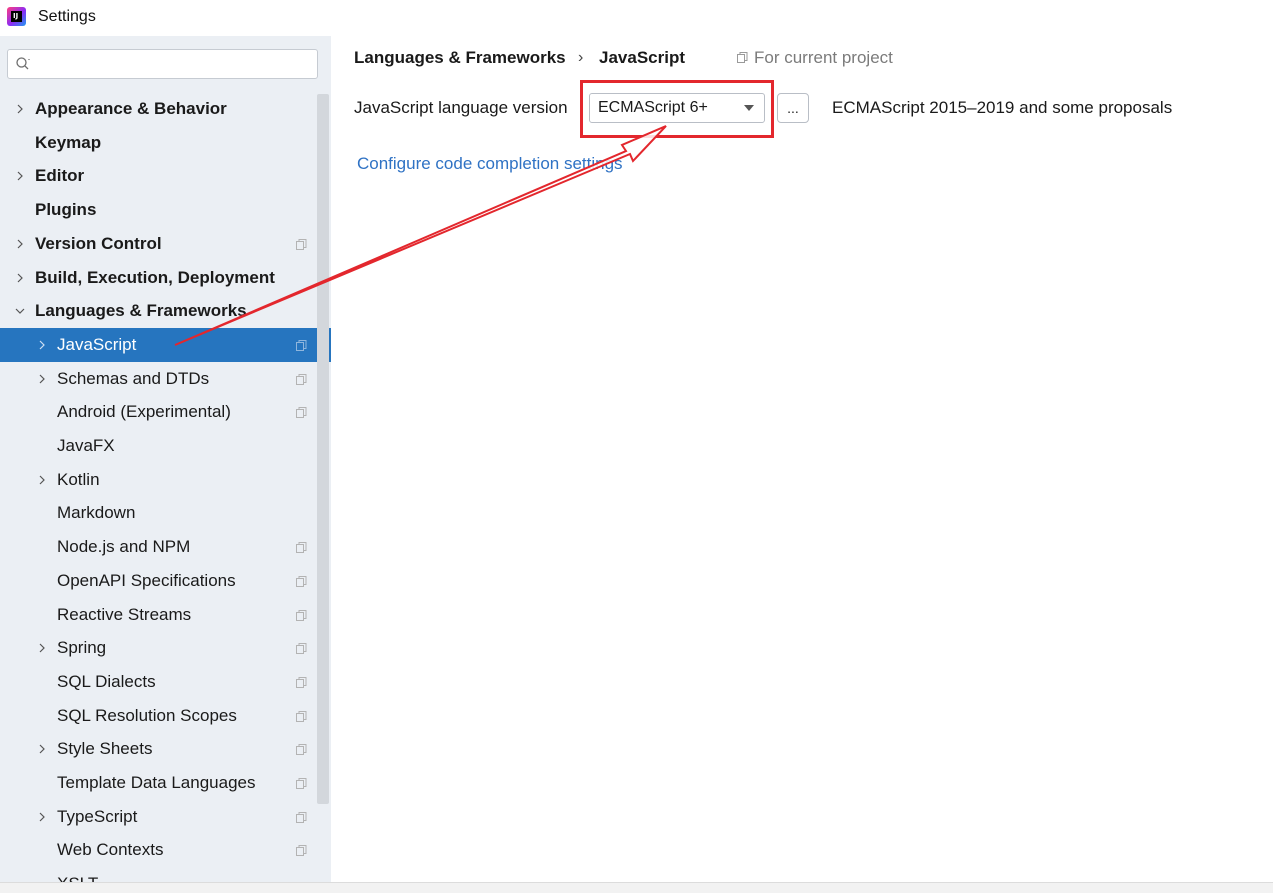  Describe the element at coordinates (165, 143) in the screenshot. I see `sidebar-item: Keymap` at that location.